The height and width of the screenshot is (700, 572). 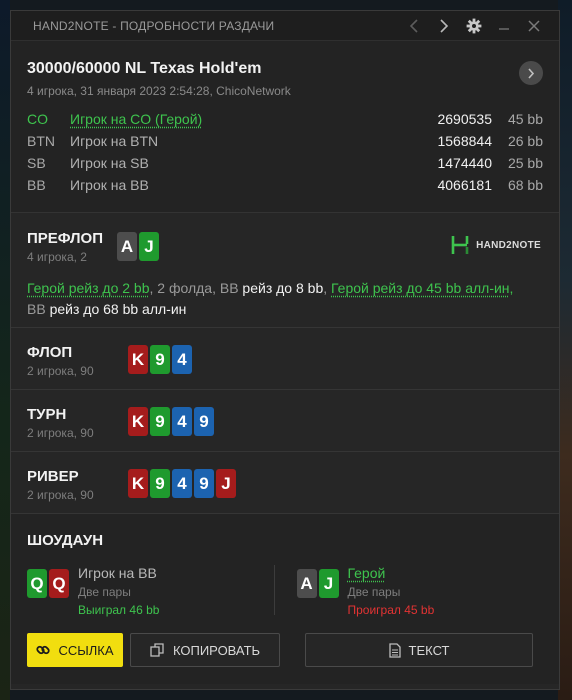 What do you see at coordinates (157, 649) in the screenshot?
I see `copy-icon` at bounding box center [157, 649].